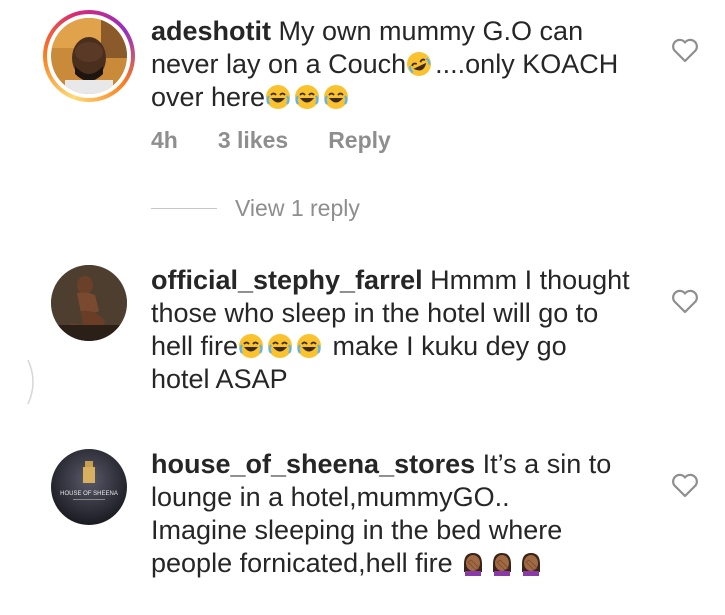 This screenshot has height=615, width=725. What do you see at coordinates (357, 530) in the screenshot?
I see `comment-text-line: Imagine sleeping in the bed where` at bounding box center [357, 530].